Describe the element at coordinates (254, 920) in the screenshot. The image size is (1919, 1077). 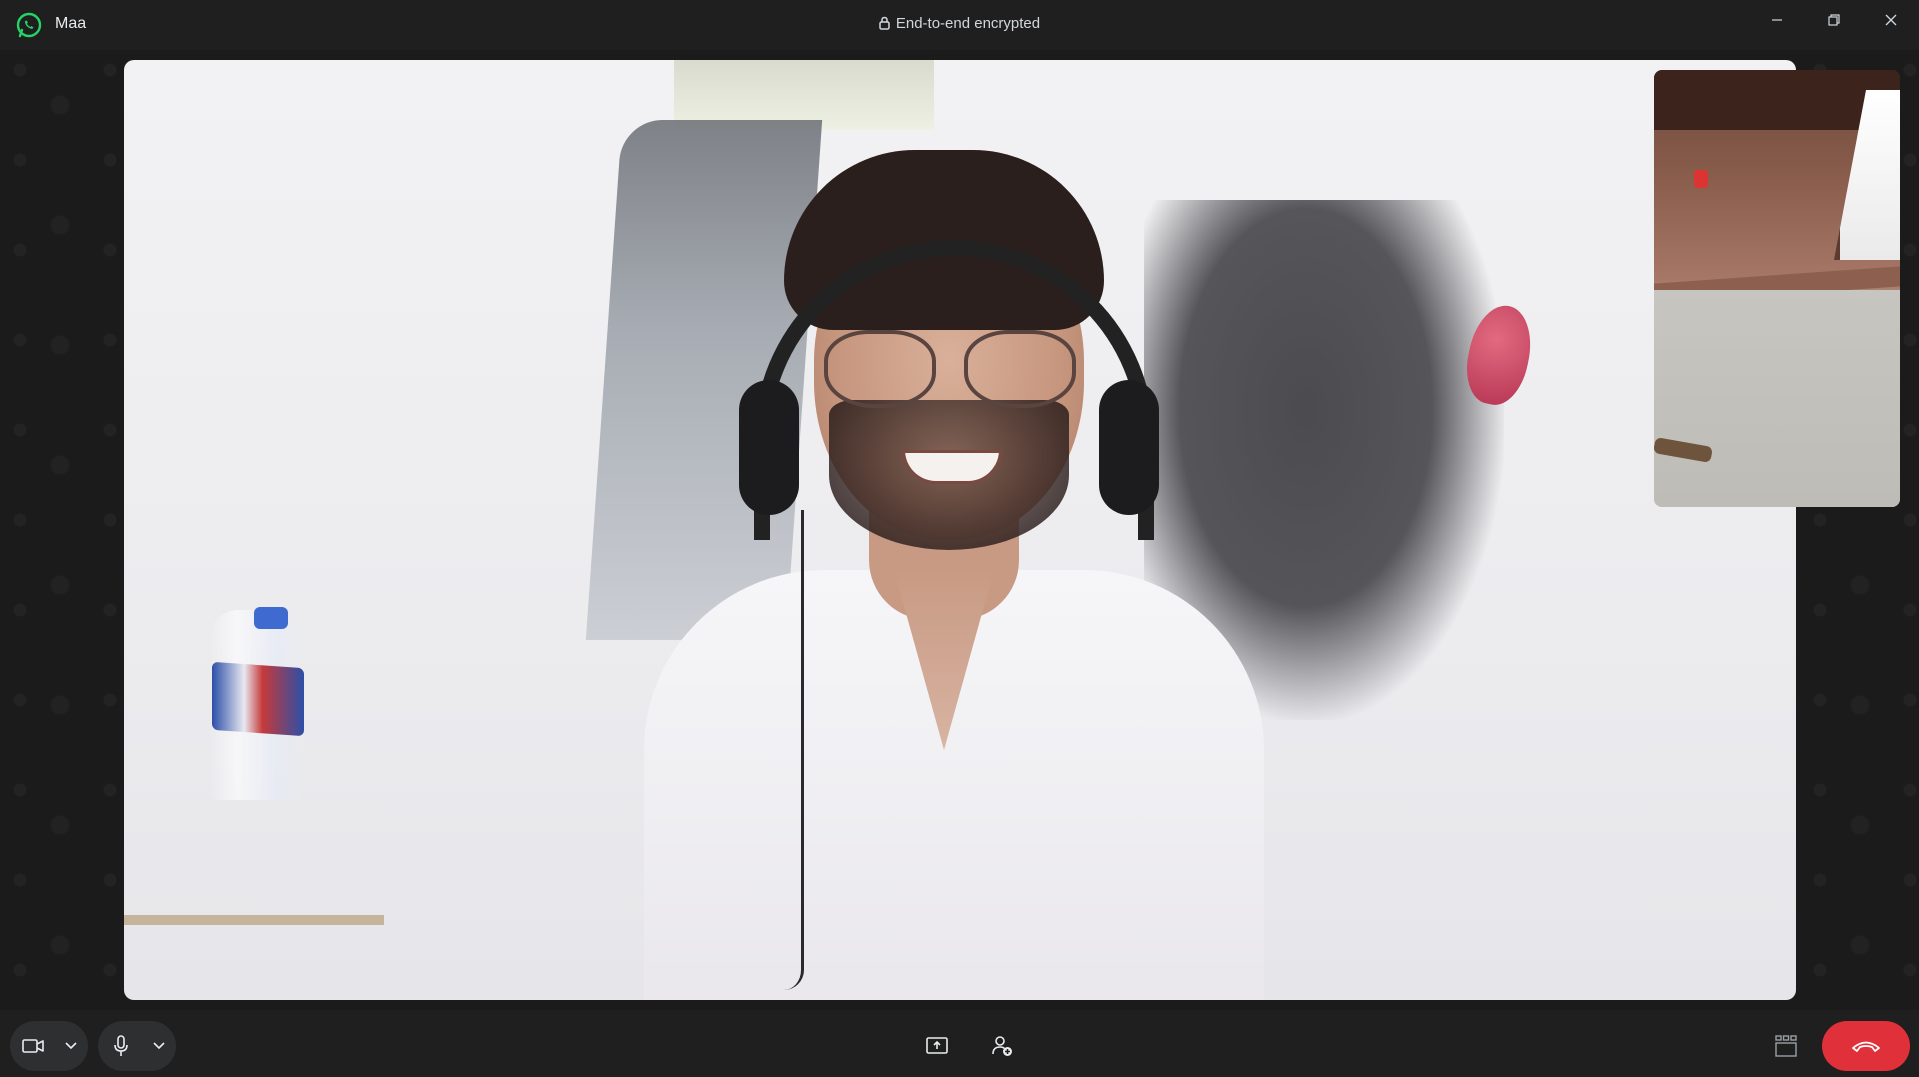
I see `video-scene-stick` at that location.